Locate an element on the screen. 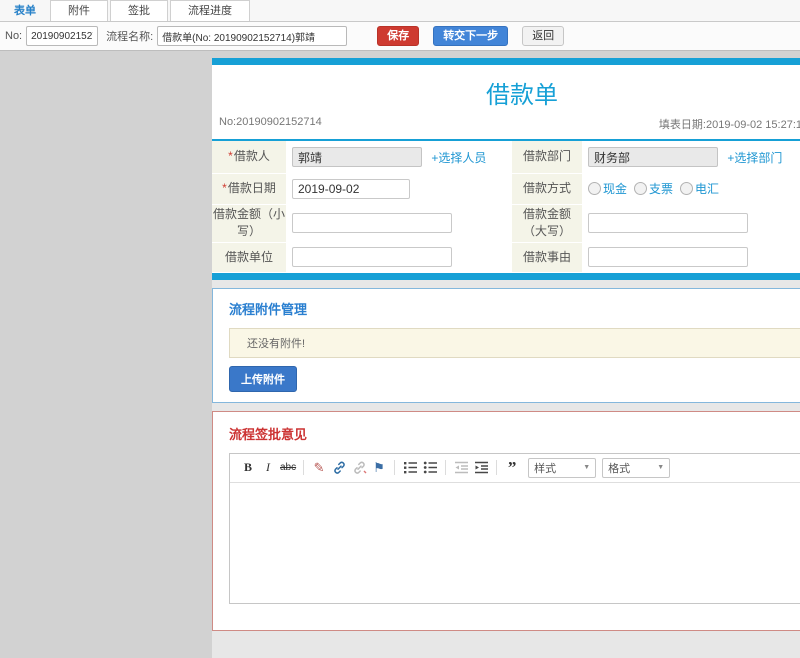 The image size is (800, 658). attachments-heading: 流程附件管理 is located at coordinates (268, 309).